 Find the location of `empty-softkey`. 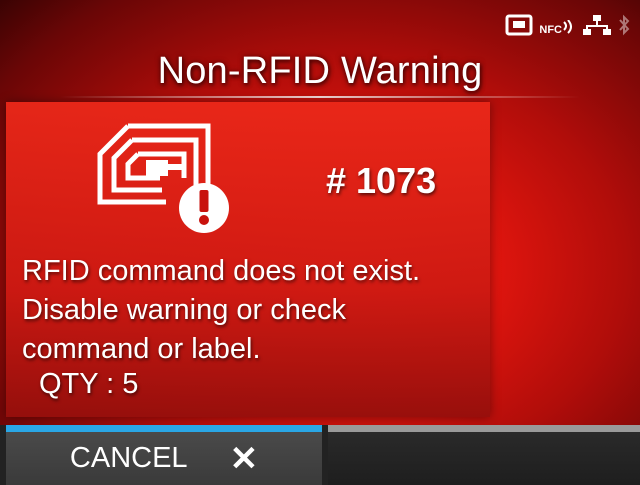

empty-softkey is located at coordinates (484, 455).